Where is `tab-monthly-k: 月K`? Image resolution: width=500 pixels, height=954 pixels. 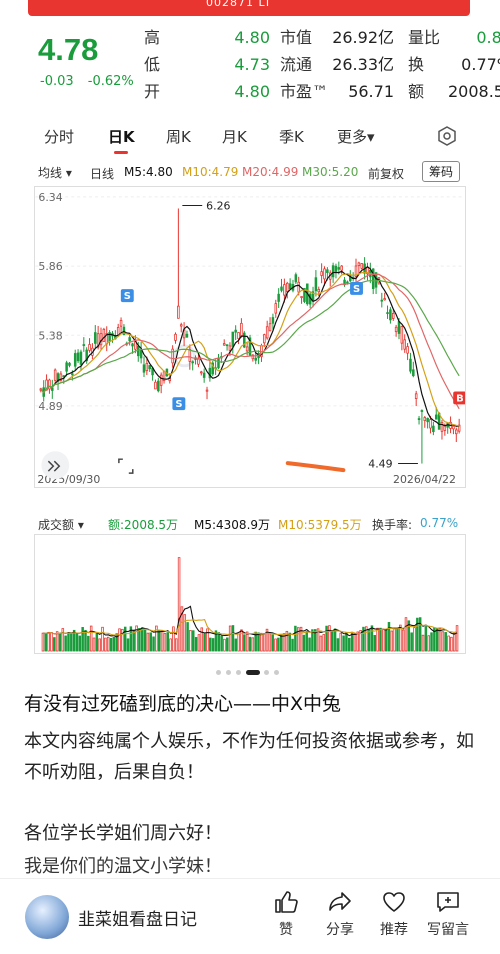 tab-monthly-k: 月K is located at coordinates (234, 136).